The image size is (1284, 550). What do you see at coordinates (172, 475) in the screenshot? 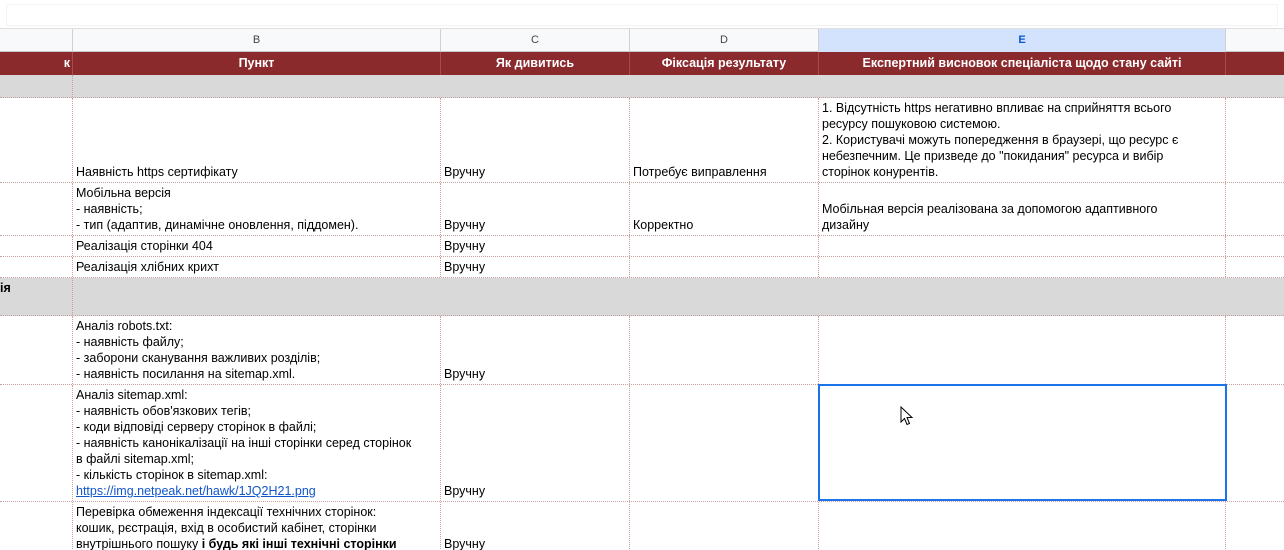
I see `cell-text: - кількість сторінок в sitemap.xml:` at bounding box center [172, 475].